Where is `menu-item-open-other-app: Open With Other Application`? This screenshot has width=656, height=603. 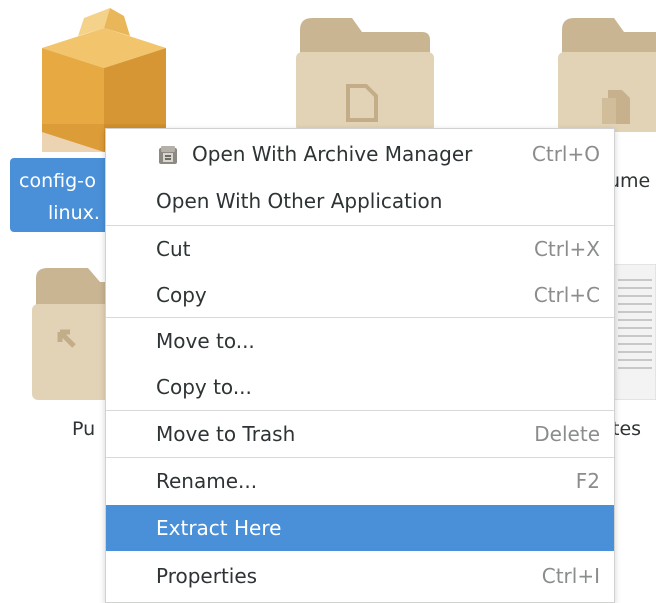 menu-item-open-other-app: Open With Other Application is located at coordinates (360, 201).